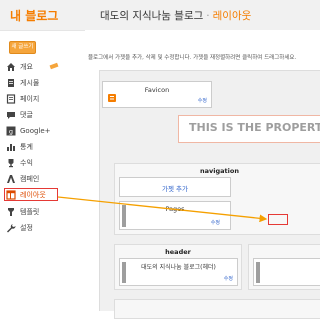  What do you see at coordinates (26, 227) in the screenshot?
I see `sidebar-item-label: 설정` at bounding box center [26, 227].